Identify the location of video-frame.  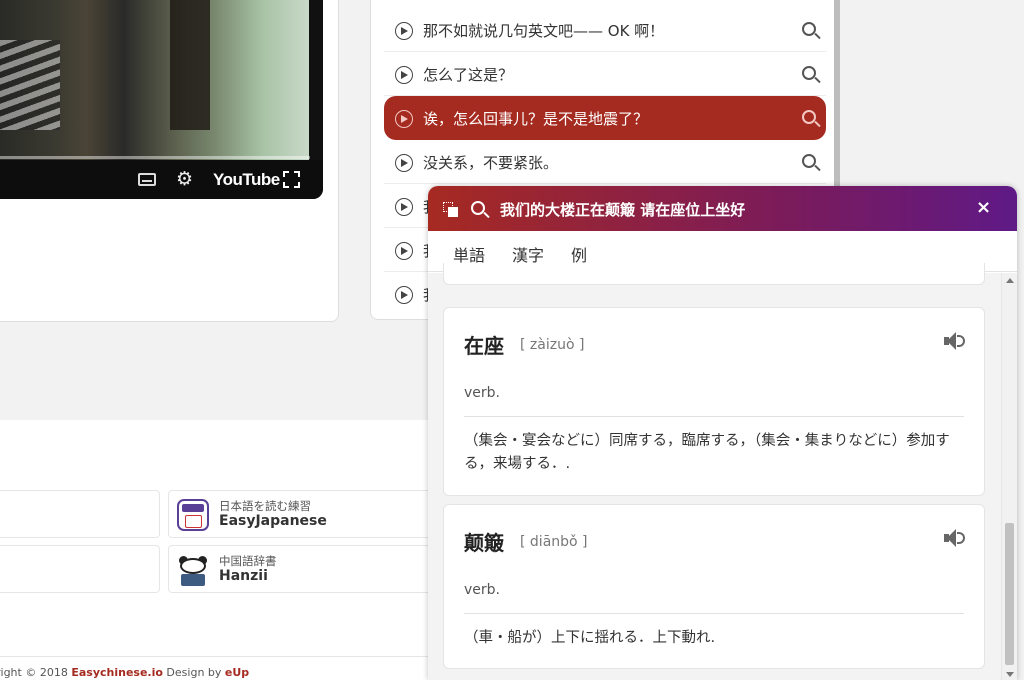
(154, 80).